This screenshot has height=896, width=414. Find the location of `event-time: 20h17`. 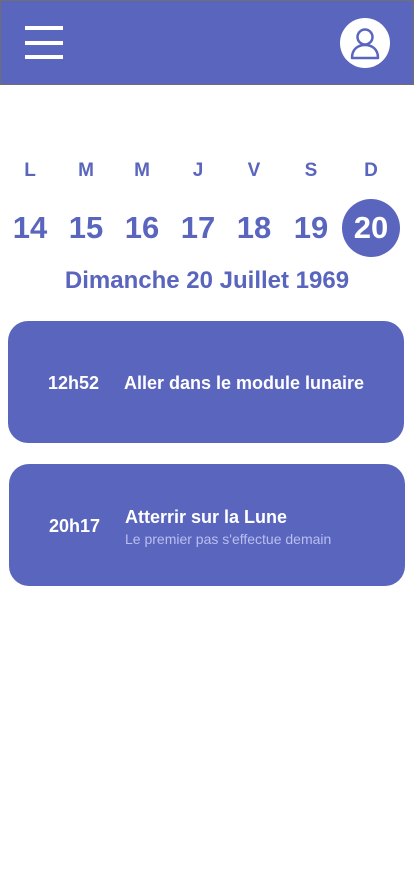

event-time: 20h17 is located at coordinates (75, 526).